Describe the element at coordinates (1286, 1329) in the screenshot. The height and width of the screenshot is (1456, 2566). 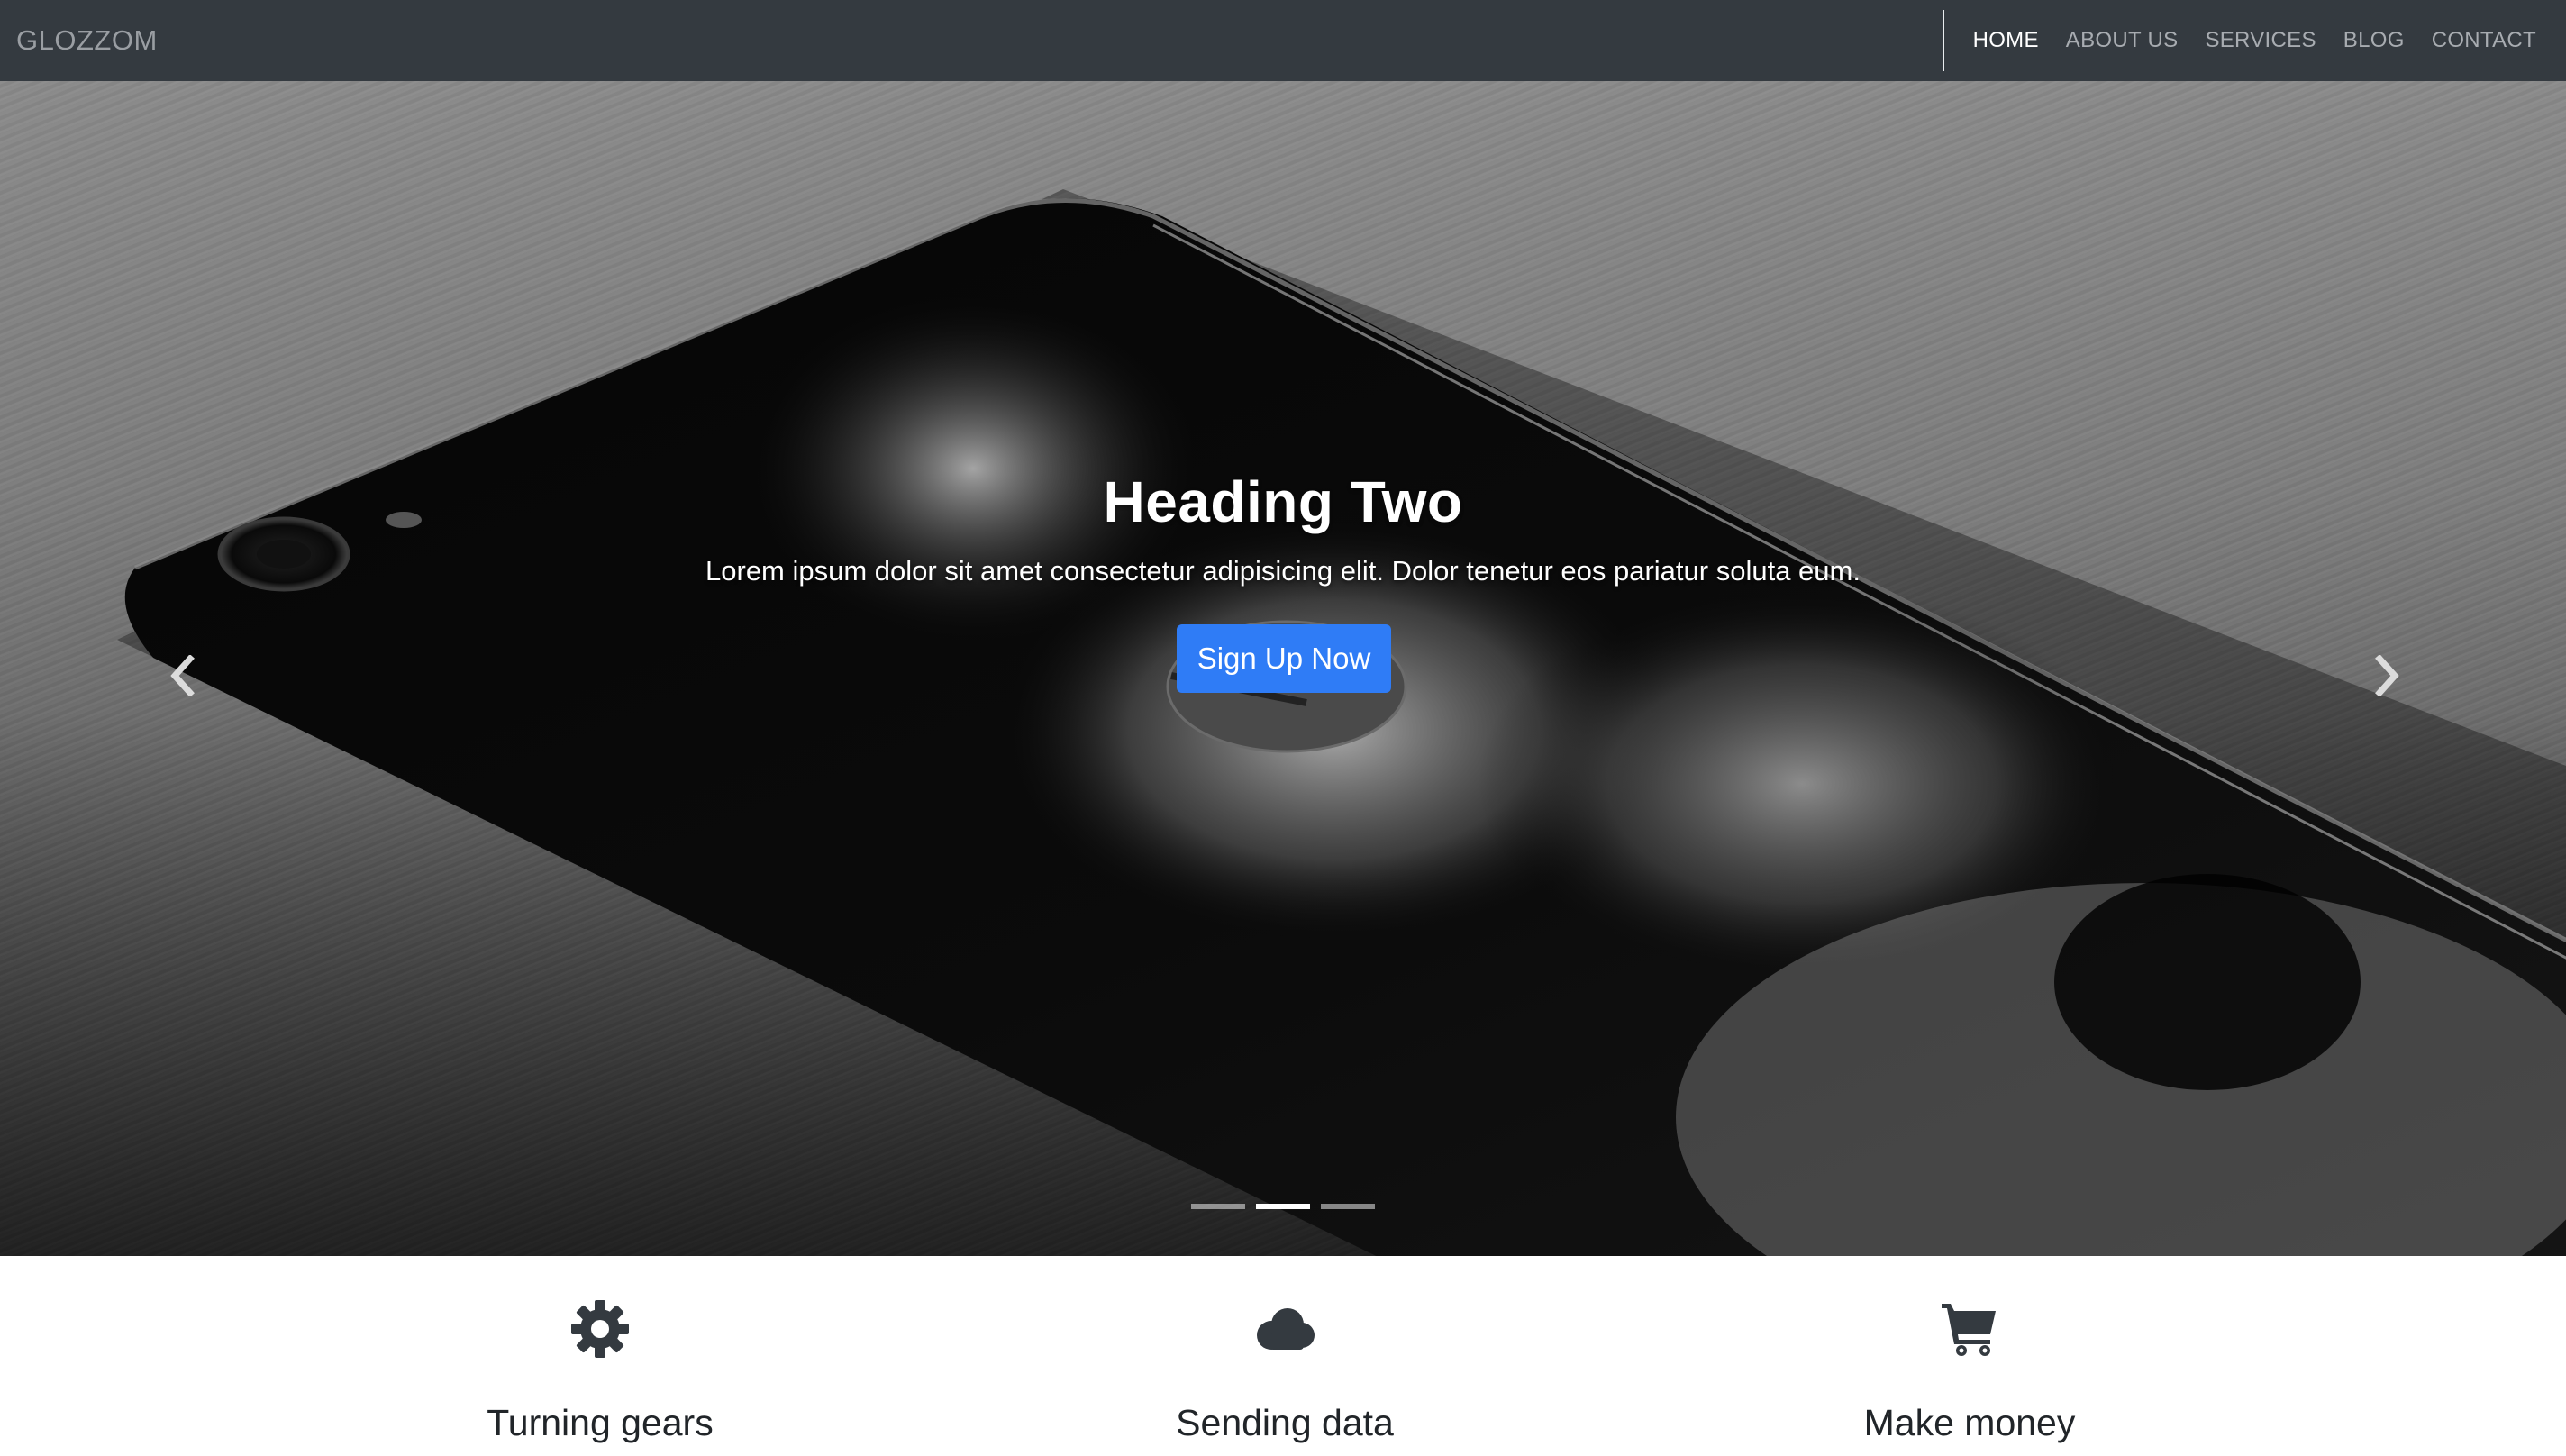
I see `cloud-icon` at that location.